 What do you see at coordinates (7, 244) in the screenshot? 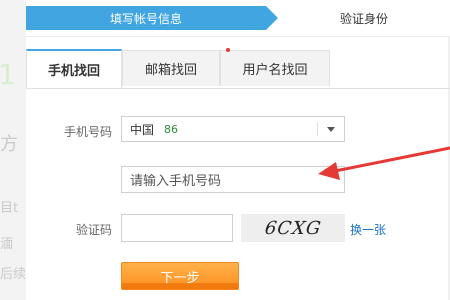
I see `background-text-fragment: 湎` at bounding box center [7, 244].